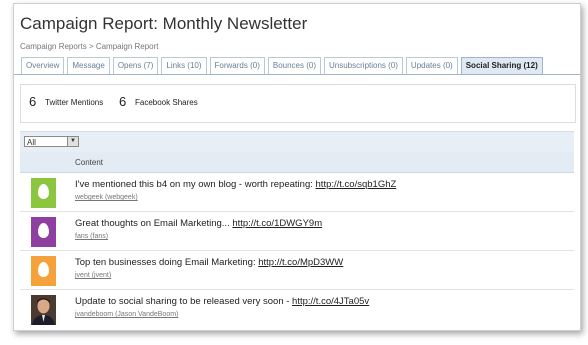 The image size is (588, 345). What do you see at coordinates (297, 162) in the screenshot?
I see `table-header: Content` at bounding box center [297, 162].